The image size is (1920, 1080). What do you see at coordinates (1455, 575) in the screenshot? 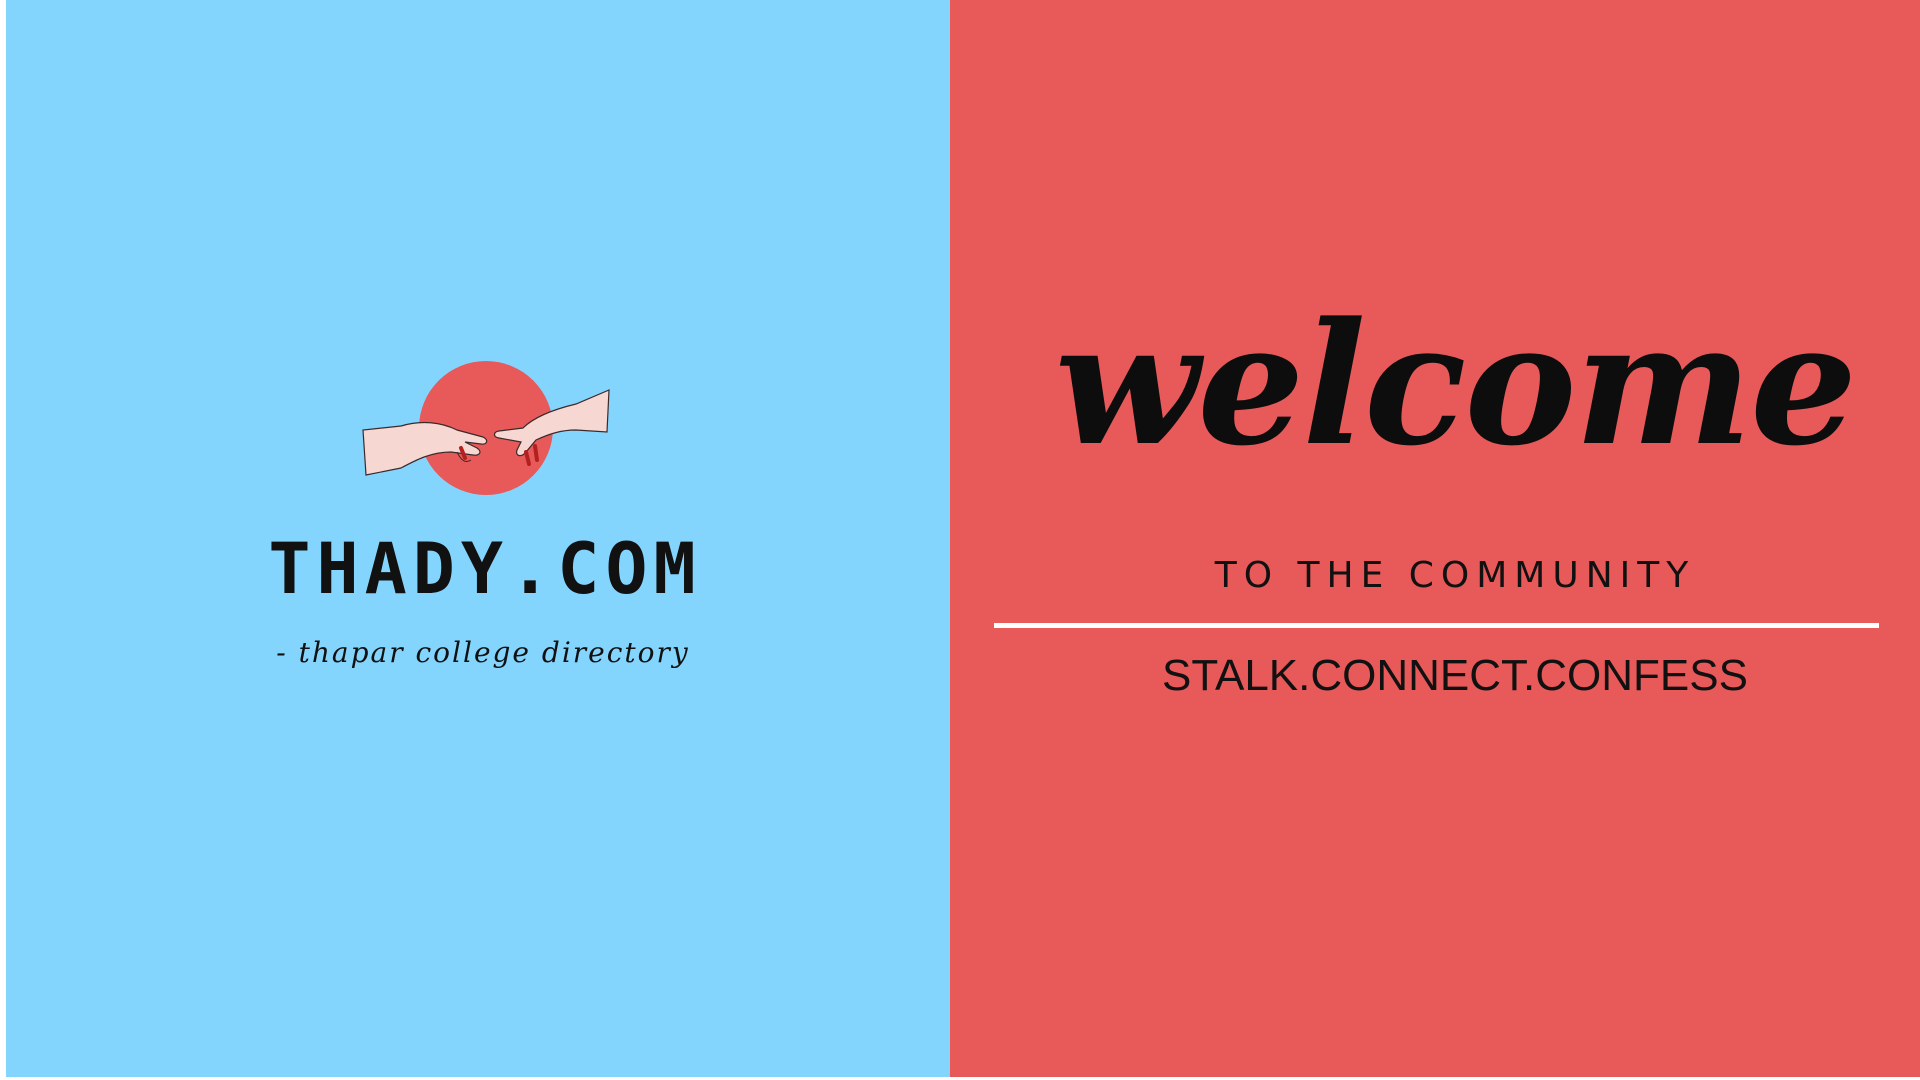
I see `welcome-subheading: TO THE COMMUNITY` at bounding box center [1455, 575].